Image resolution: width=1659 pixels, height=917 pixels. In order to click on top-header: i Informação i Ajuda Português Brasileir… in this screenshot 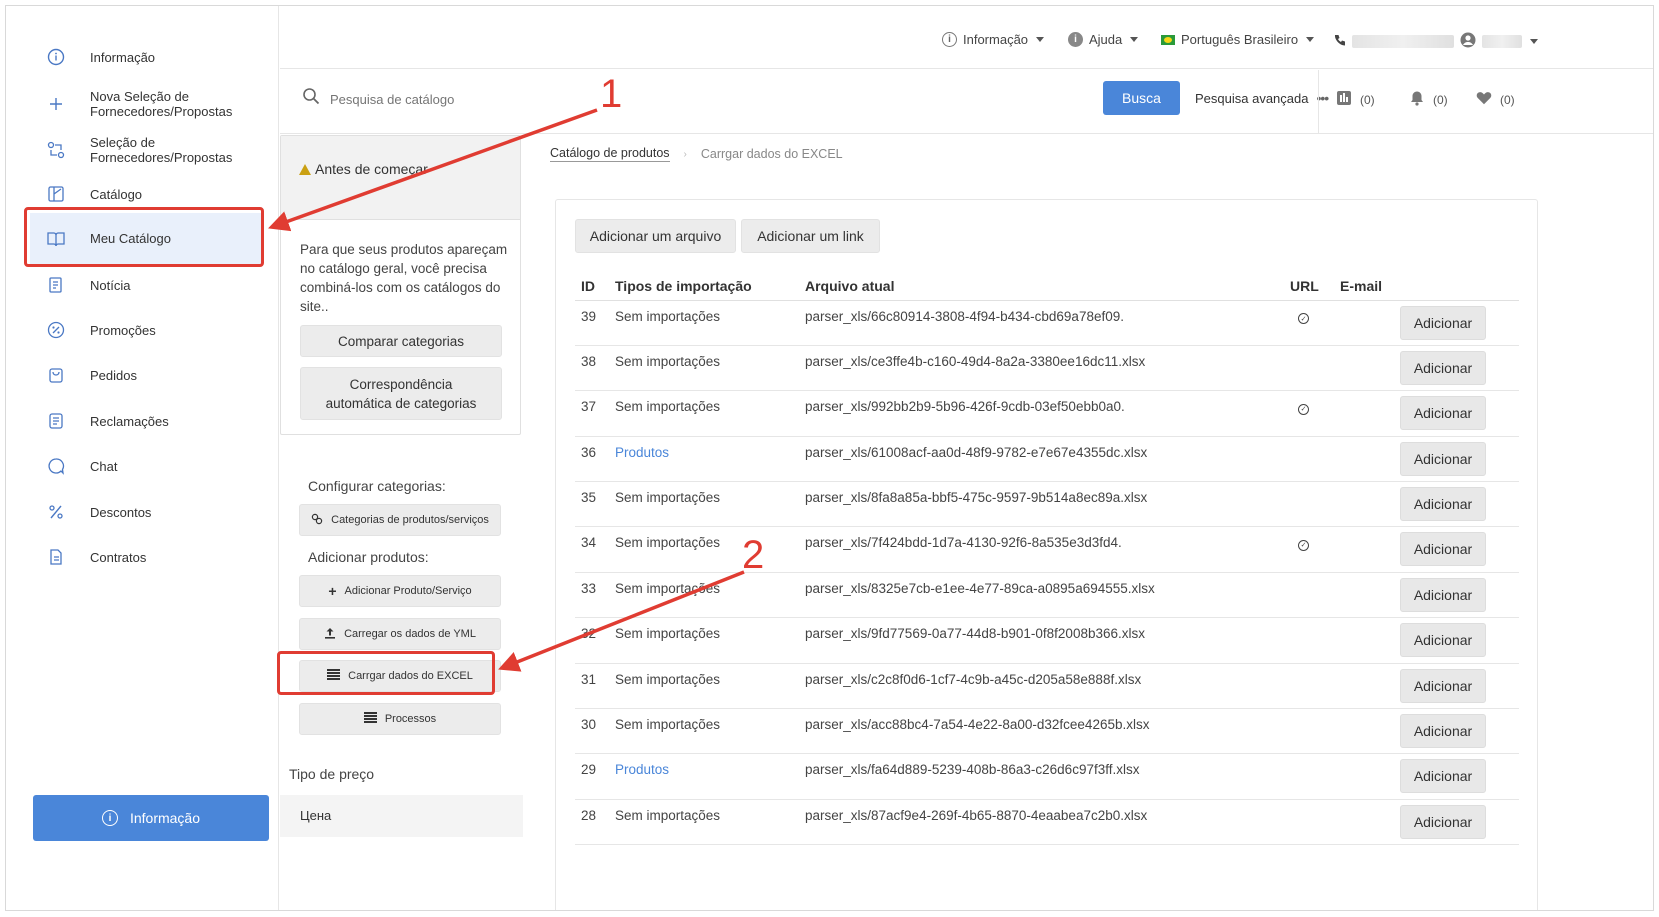, I will do `click(966, 37)`.